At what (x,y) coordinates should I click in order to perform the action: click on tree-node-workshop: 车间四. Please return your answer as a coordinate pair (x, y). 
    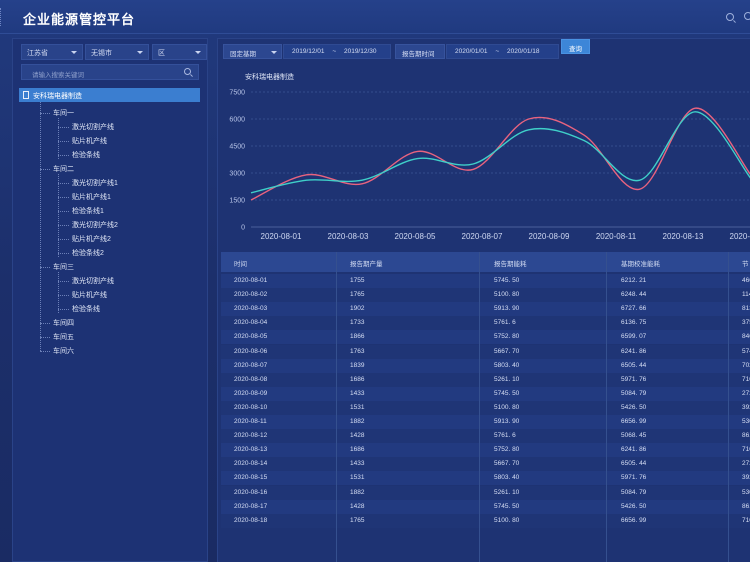
    Looking at the image, I should click on (63, 323).